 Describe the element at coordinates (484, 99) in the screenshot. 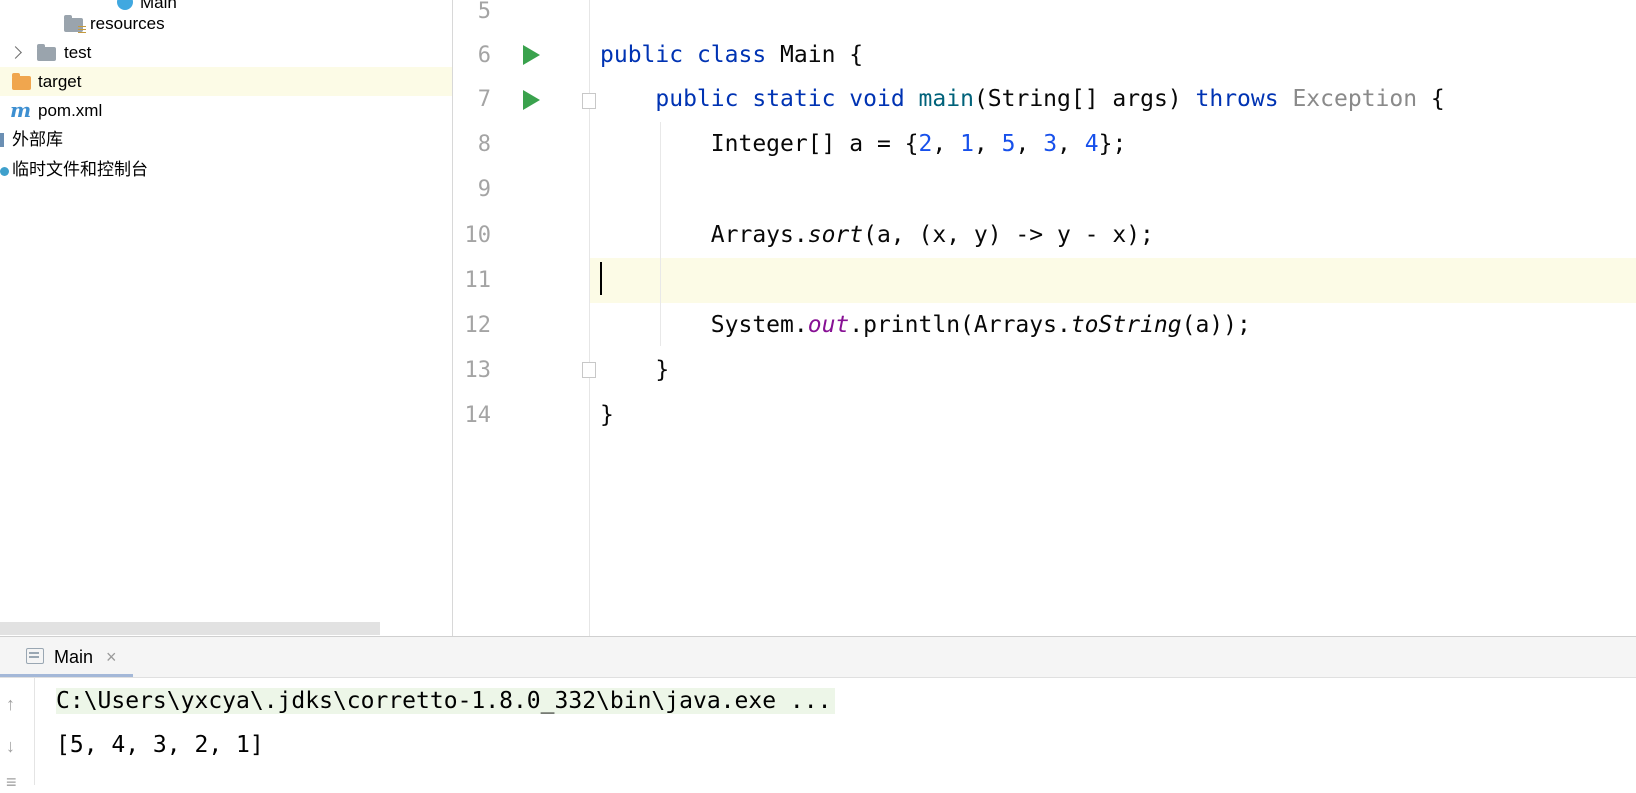

I see `line-number: 7` at that location.